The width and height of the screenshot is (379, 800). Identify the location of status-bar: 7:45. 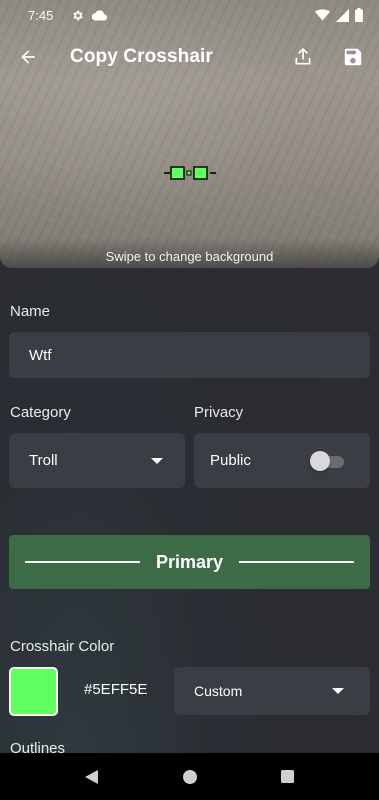
(189, 15).